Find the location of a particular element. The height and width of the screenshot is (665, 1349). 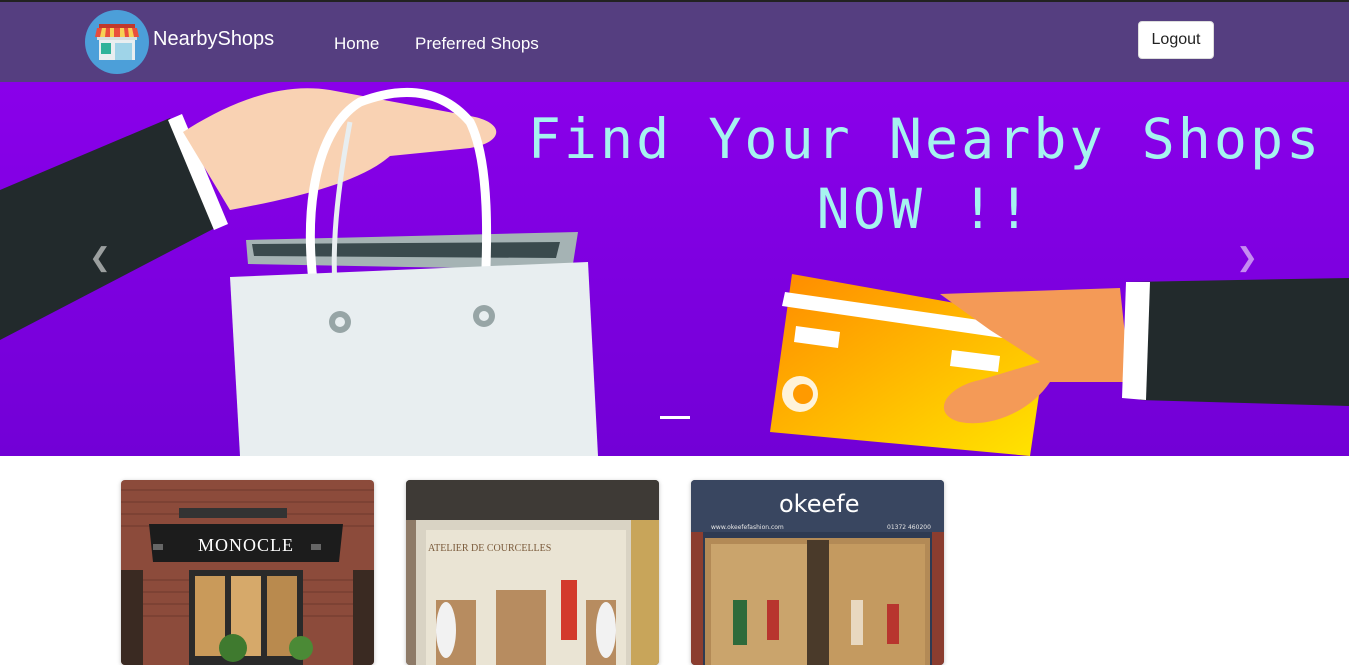

shop-sign-okeefe: okeefe is located at coordinates (819, 504).